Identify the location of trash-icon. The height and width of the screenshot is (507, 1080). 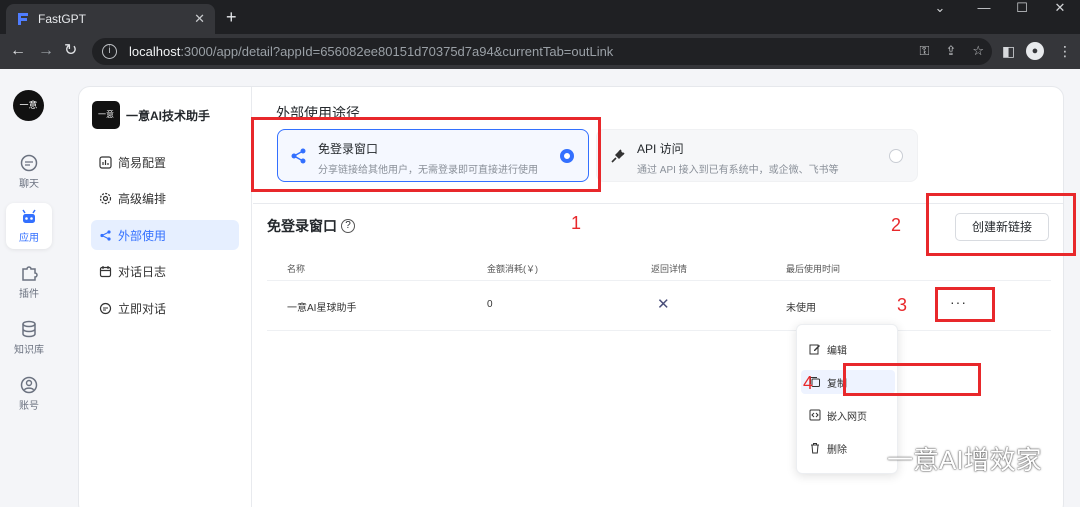
(815, 448).